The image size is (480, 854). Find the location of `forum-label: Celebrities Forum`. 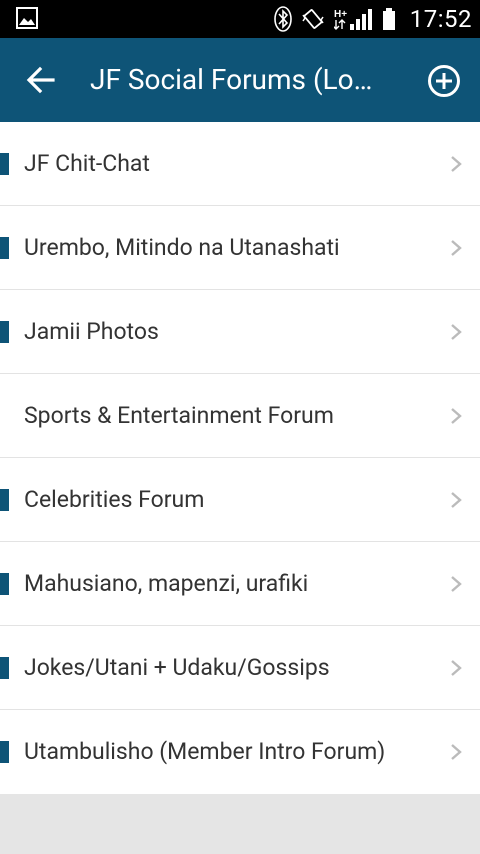

forum-label: Celebrities Forum is located at coordinates (114, 499).